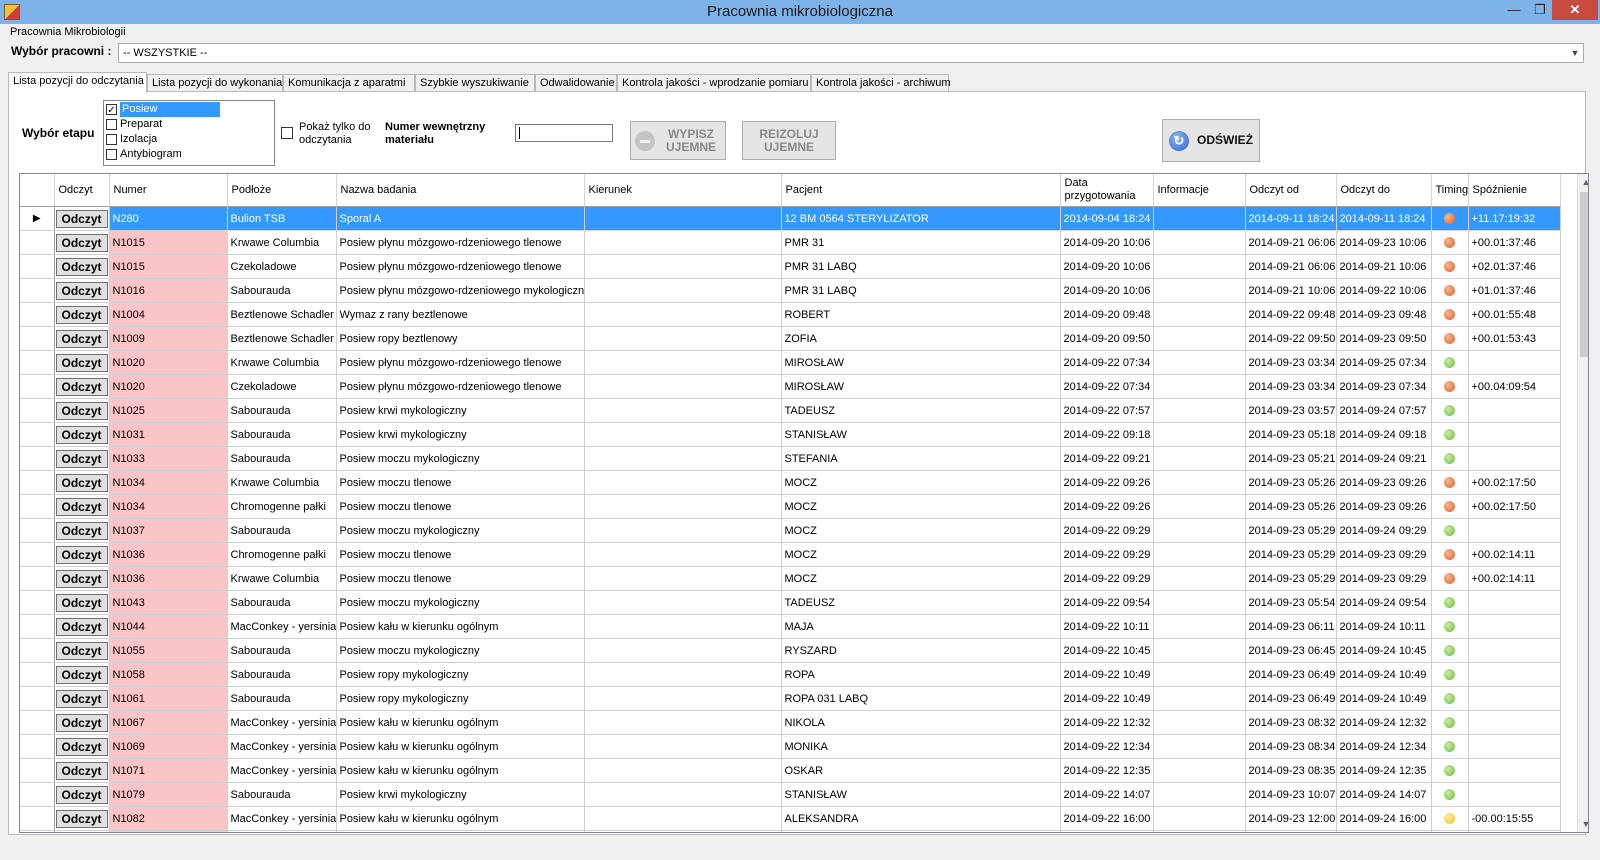 The image size is (1600, 860). What do you see at coordinates (1514, 218) in the screenshot?
I see `spoznienie-cell: +11.17:19:32` at bounding box center [1514, 218].